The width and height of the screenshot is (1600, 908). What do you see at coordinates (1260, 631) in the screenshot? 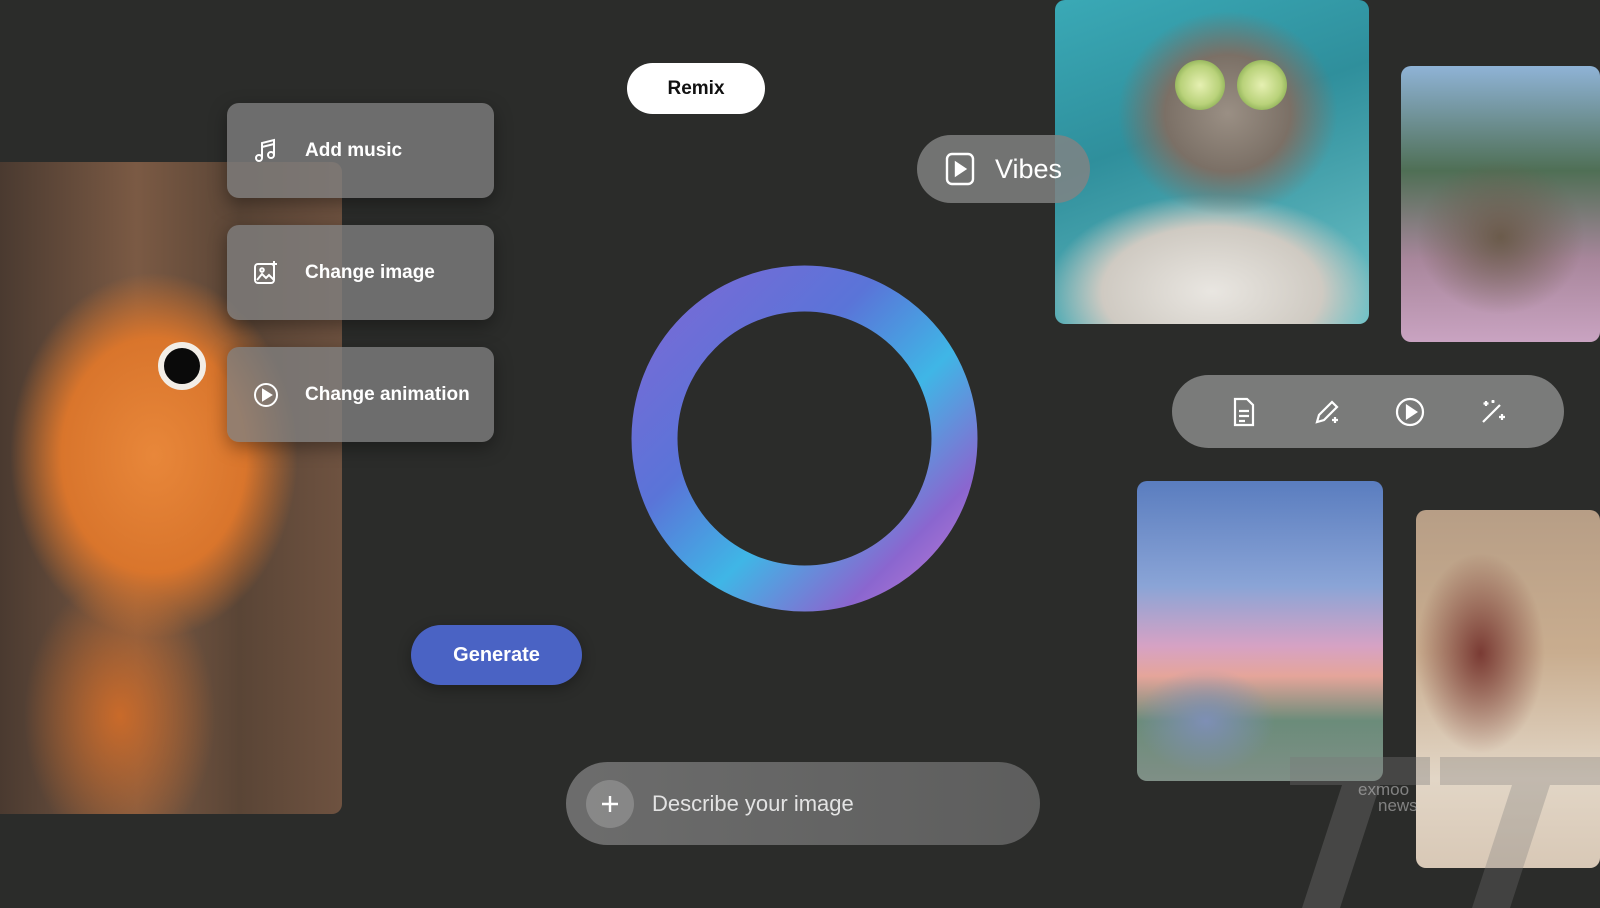
I see `van-photo-tile` at bounding box center [1260, 631].